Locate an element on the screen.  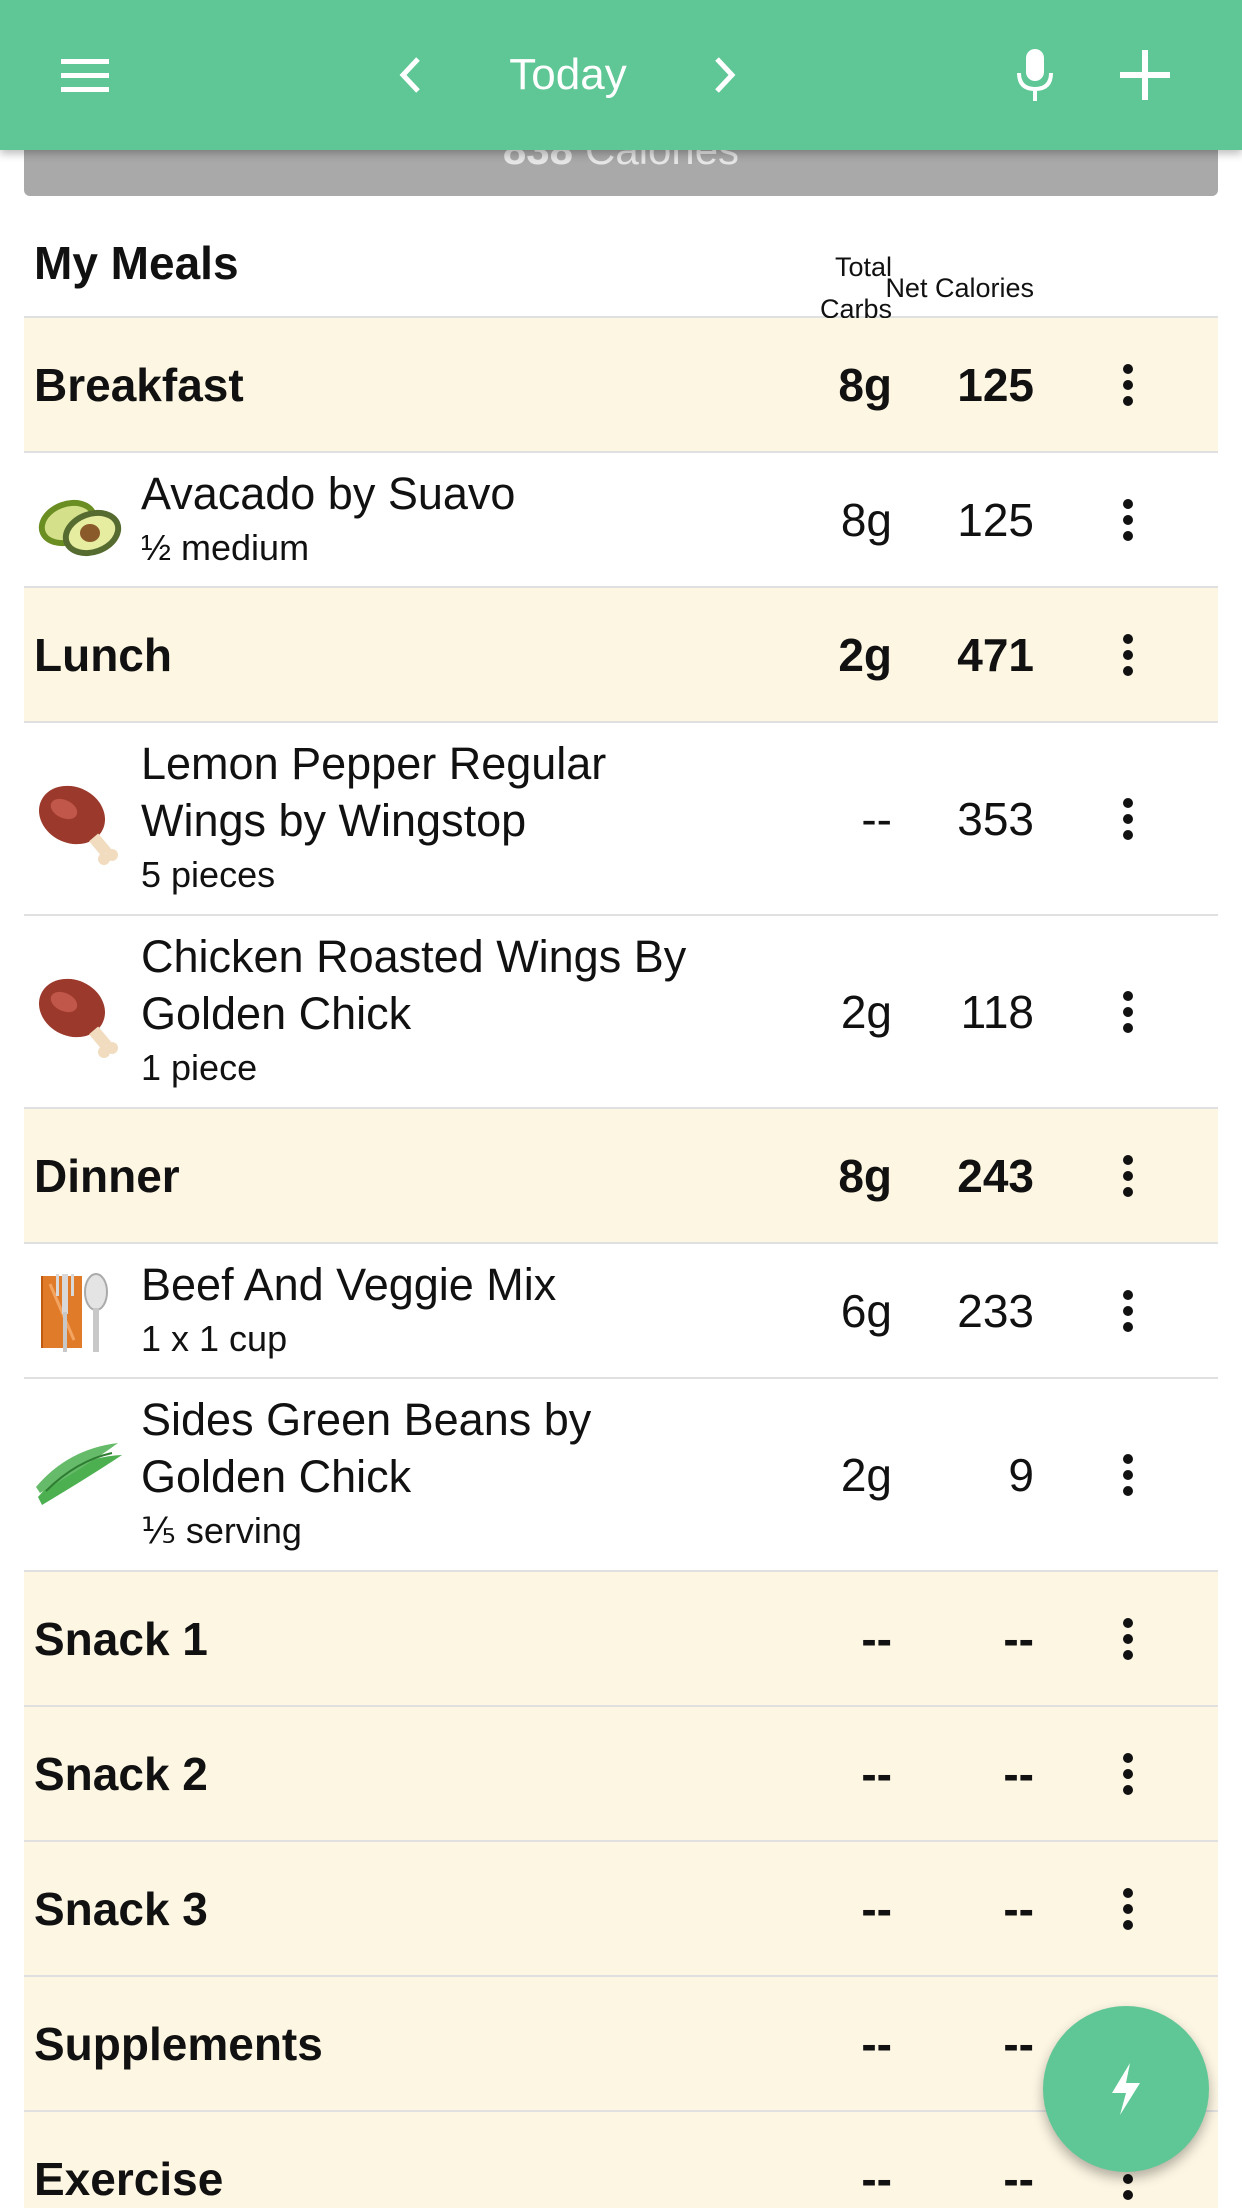
meal-name: Snack 3 is located at coordinates (121, 1908).